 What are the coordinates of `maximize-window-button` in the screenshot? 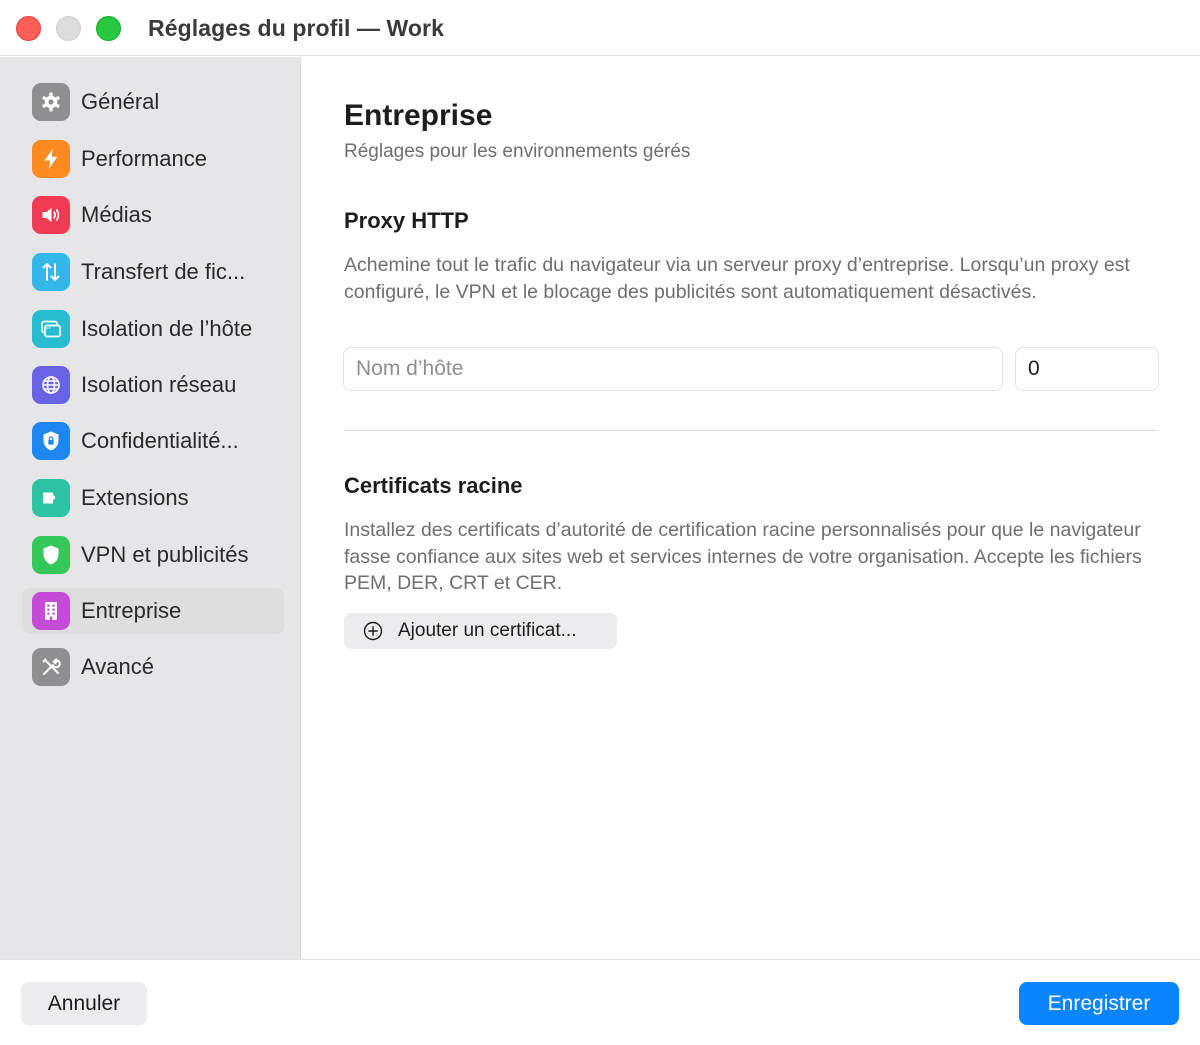 It's located at (108, 28).